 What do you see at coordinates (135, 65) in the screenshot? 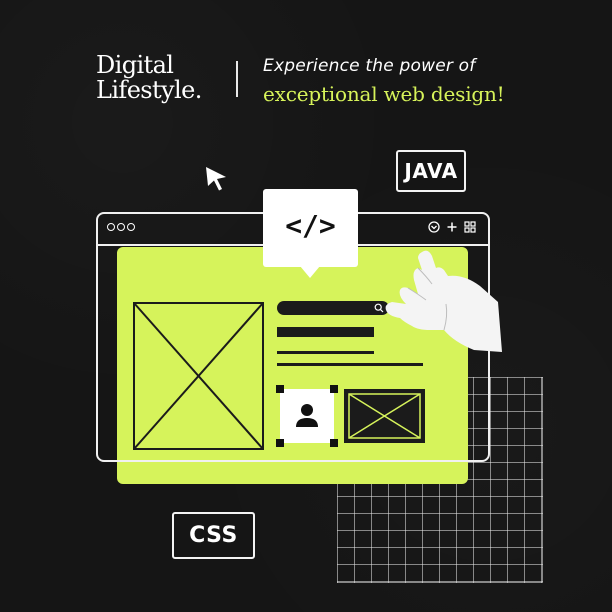
I see `brand-line-1: Digital` at bounding box center [135, 65].